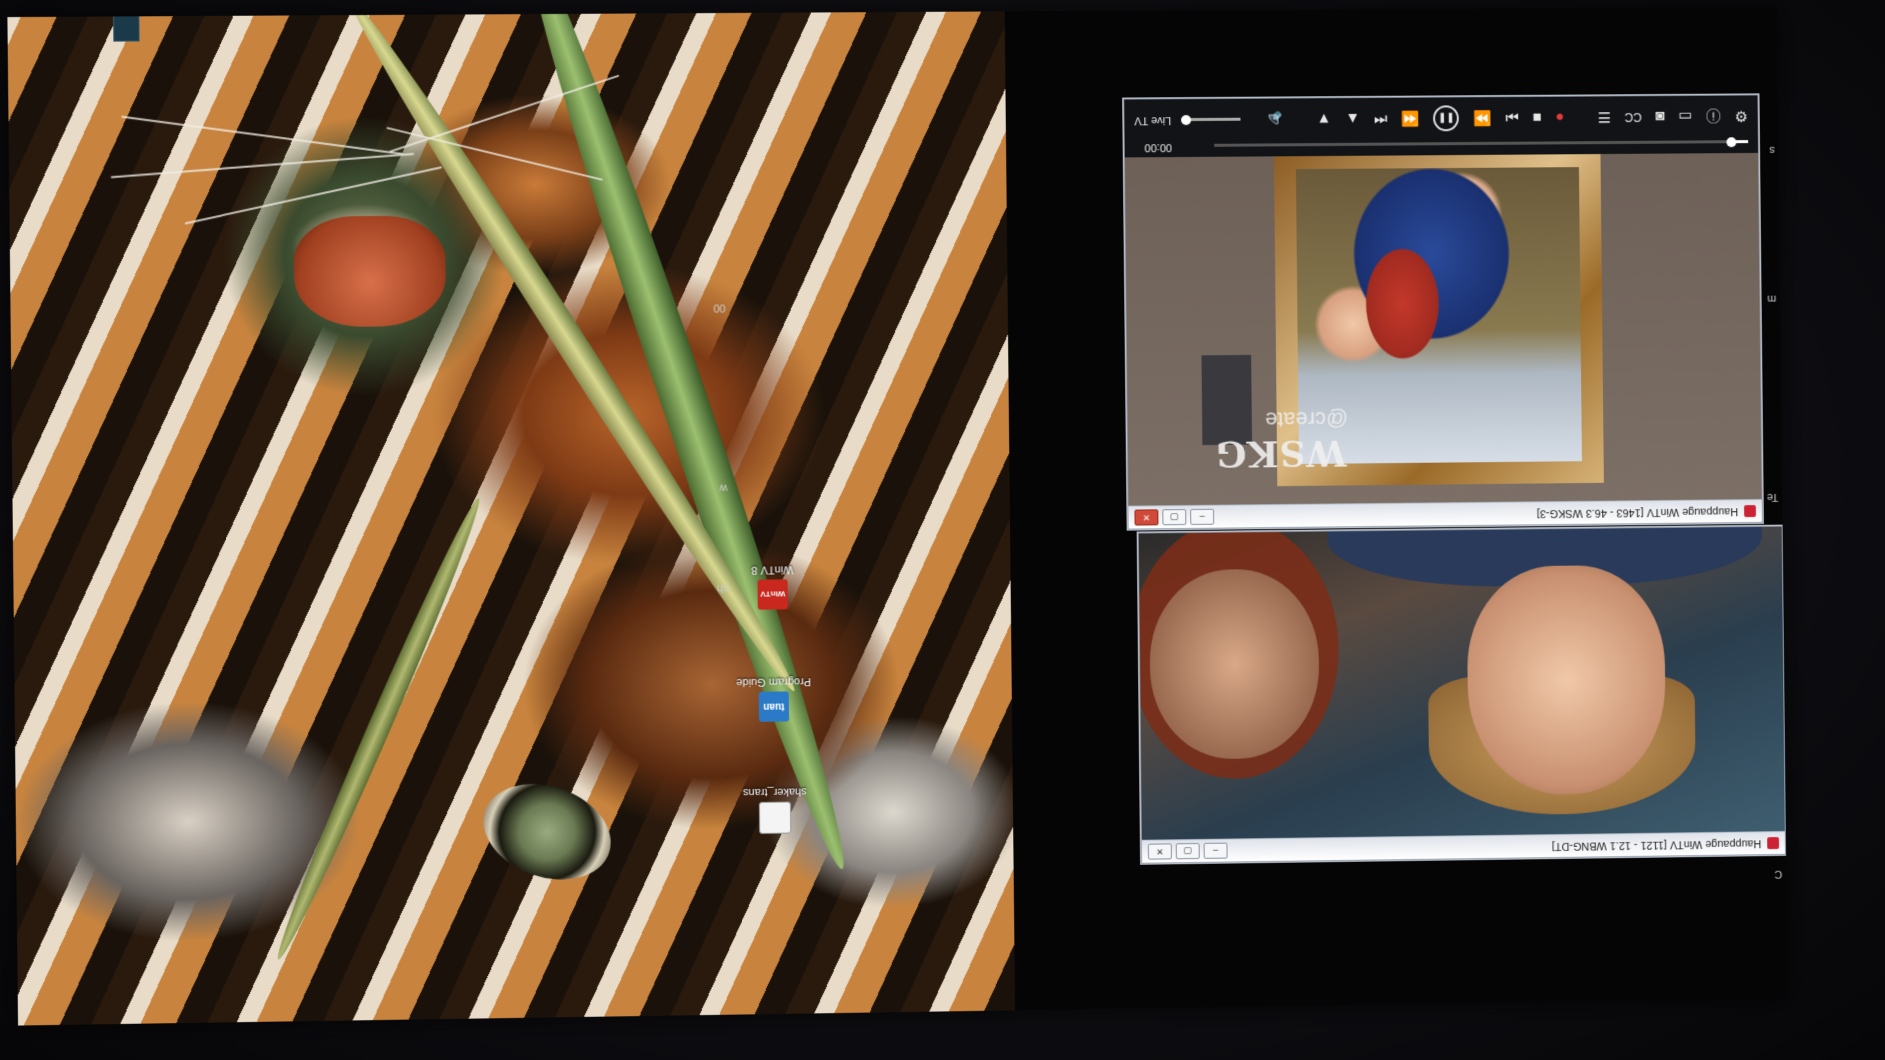  I want to click on live-tv-label: Live TV, so click(1152, 120).